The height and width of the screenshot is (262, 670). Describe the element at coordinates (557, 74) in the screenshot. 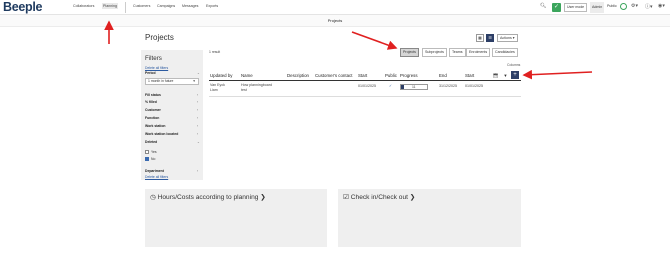

I see `annotation-arrow-add` at that location.